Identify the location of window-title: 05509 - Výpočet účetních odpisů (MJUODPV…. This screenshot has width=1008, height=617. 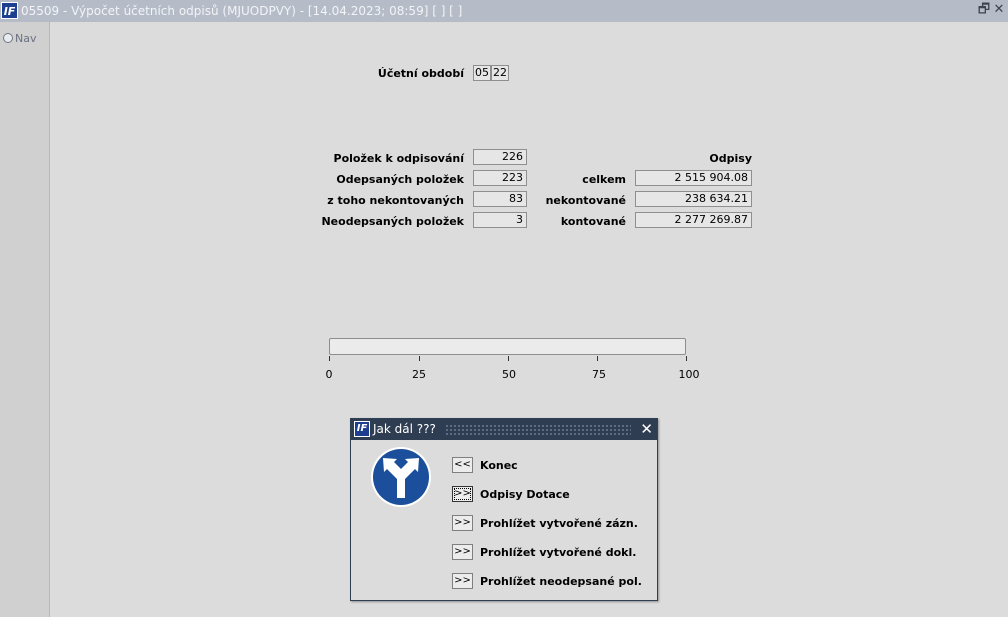
(242, 11).